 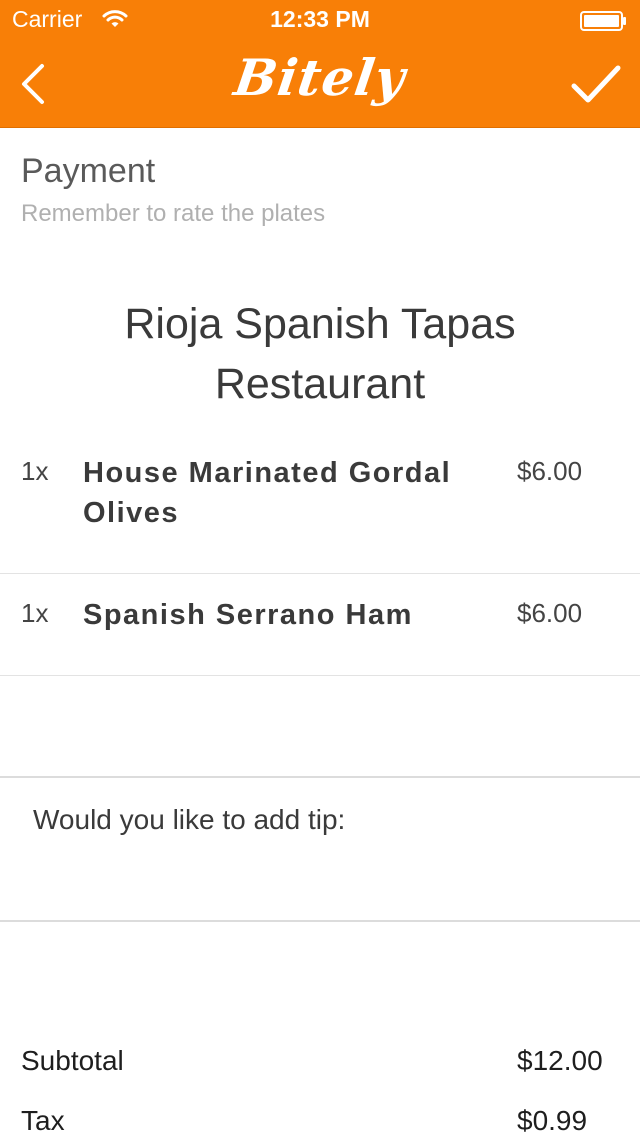 I want to click on app-header: Carrier 12:33 PM Bitely, so click(x=320, y=64).